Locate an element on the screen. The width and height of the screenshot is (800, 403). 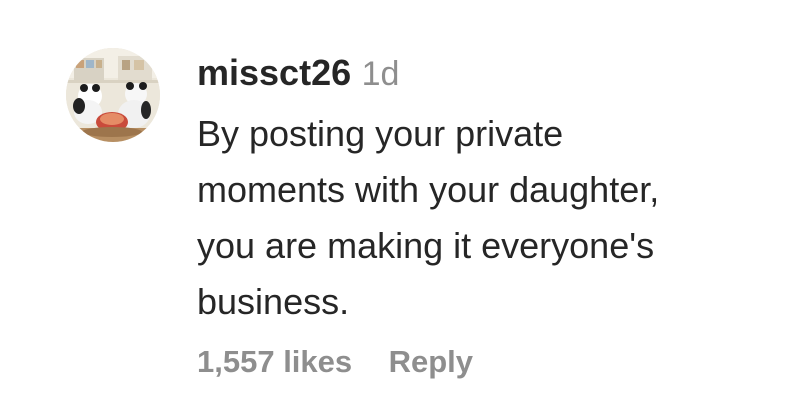
comment-header: missct26 1d is located at coordinates (298, 77).